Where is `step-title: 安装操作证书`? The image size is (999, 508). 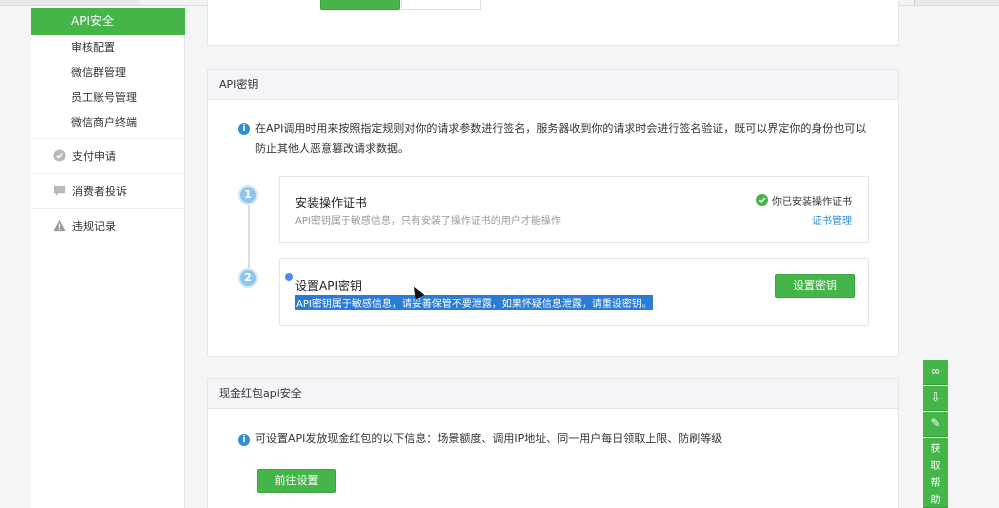
step-title: 安装操作证书 is located at coordinates (331, 203).